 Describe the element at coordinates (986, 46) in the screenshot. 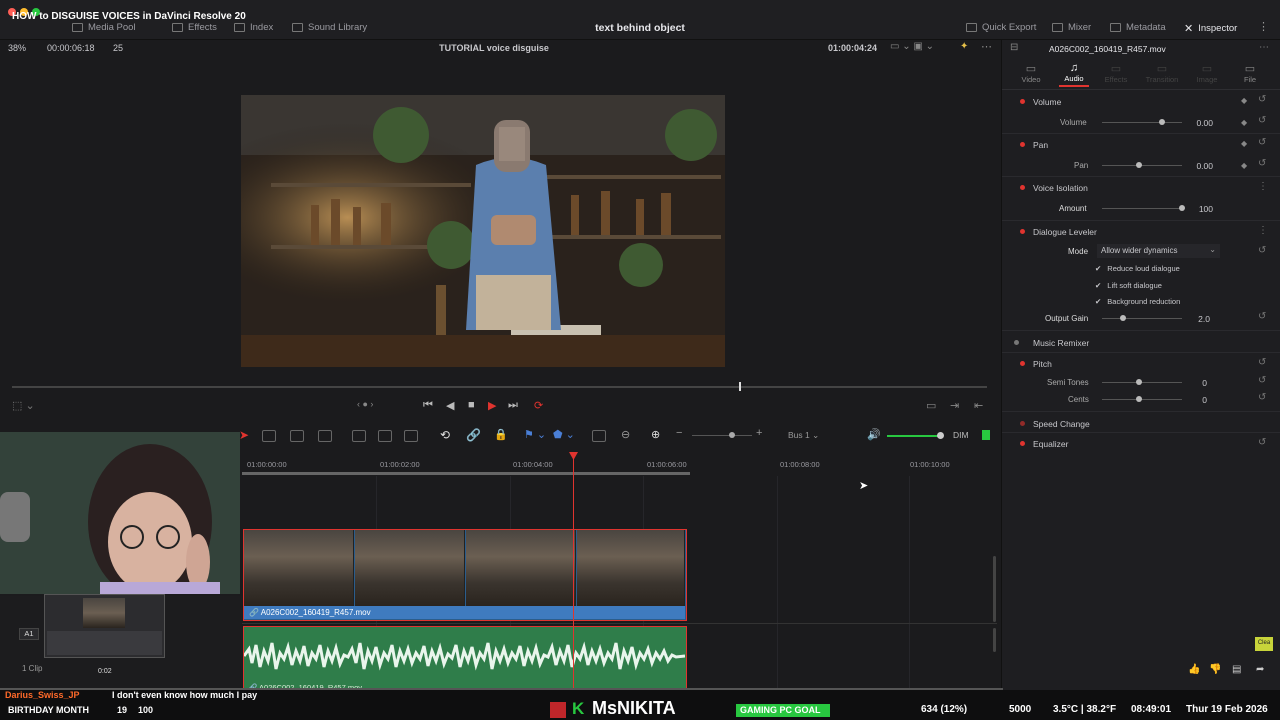

I see `viewer-more-icon: ⋯` at that location.